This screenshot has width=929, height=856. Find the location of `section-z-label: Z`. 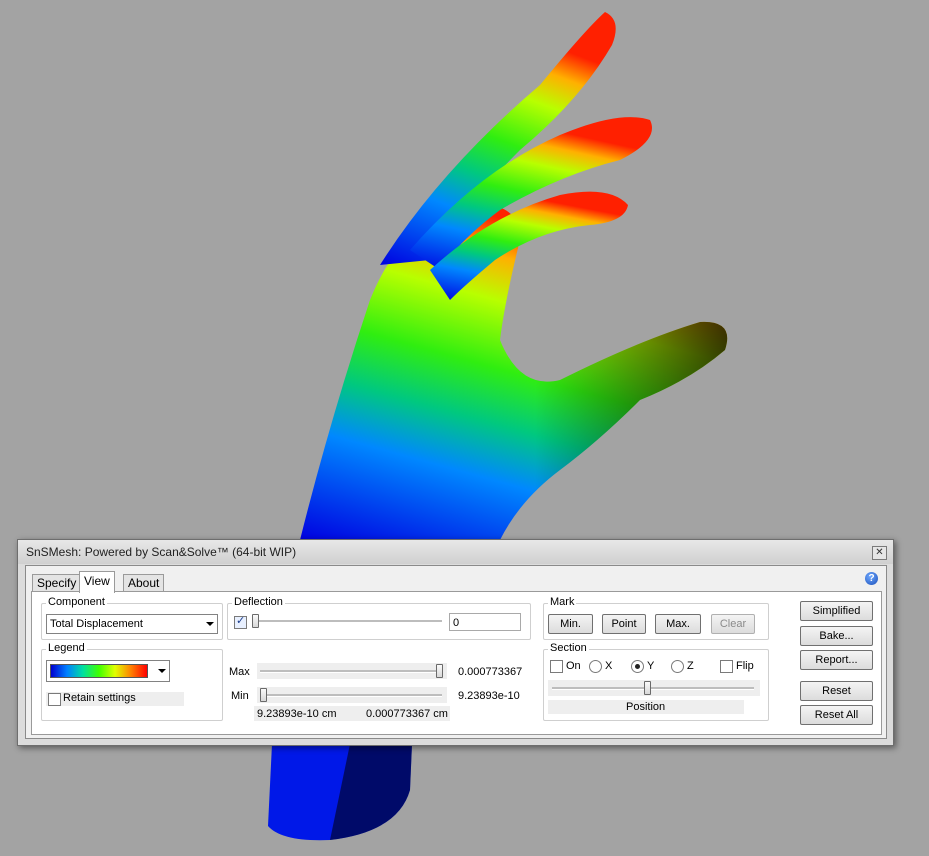

section-z-label: Z is located at coordinates (690, 666).